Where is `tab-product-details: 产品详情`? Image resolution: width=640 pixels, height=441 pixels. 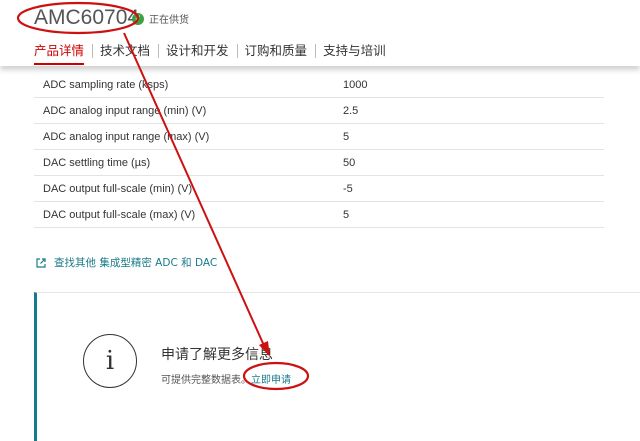 tab-product-details: 产品详情 is located at coordinates (59, 51).